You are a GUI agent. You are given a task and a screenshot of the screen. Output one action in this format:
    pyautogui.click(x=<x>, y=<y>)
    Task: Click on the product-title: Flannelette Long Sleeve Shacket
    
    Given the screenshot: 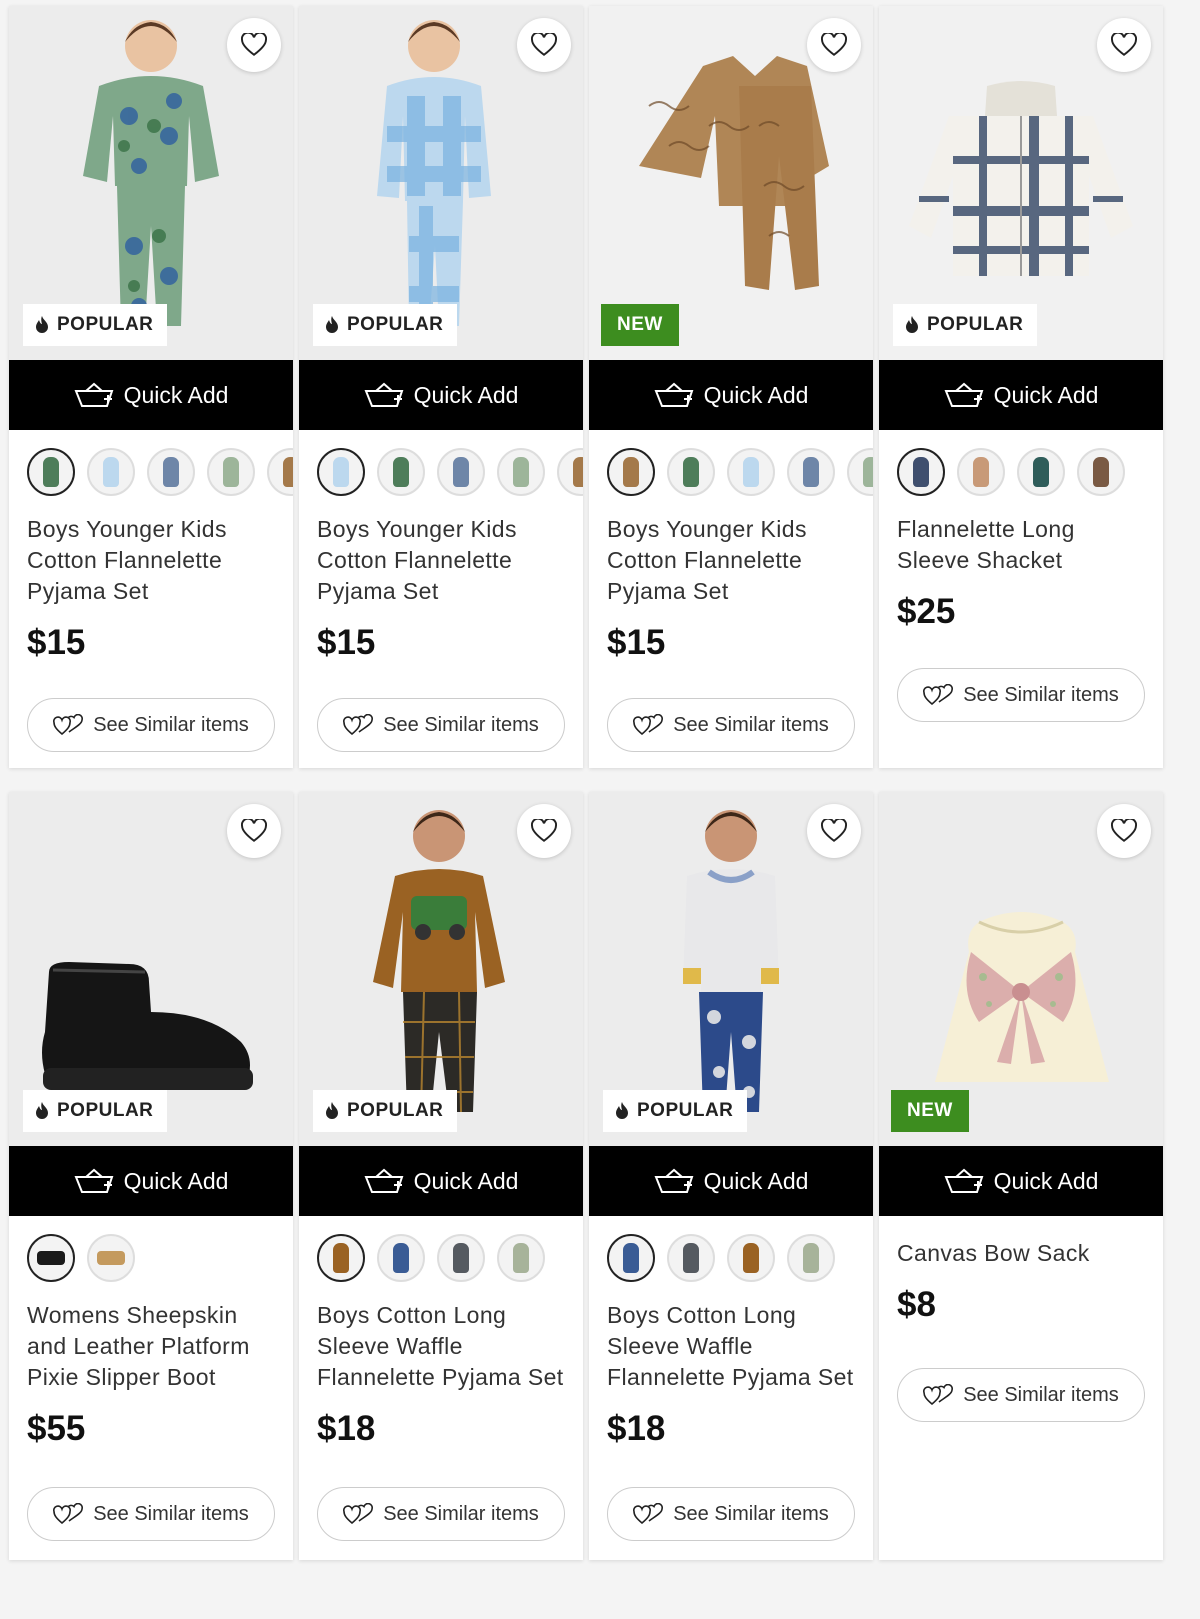 What is the action you would take?
    pyautogui.click(x=1021, y=545)
    